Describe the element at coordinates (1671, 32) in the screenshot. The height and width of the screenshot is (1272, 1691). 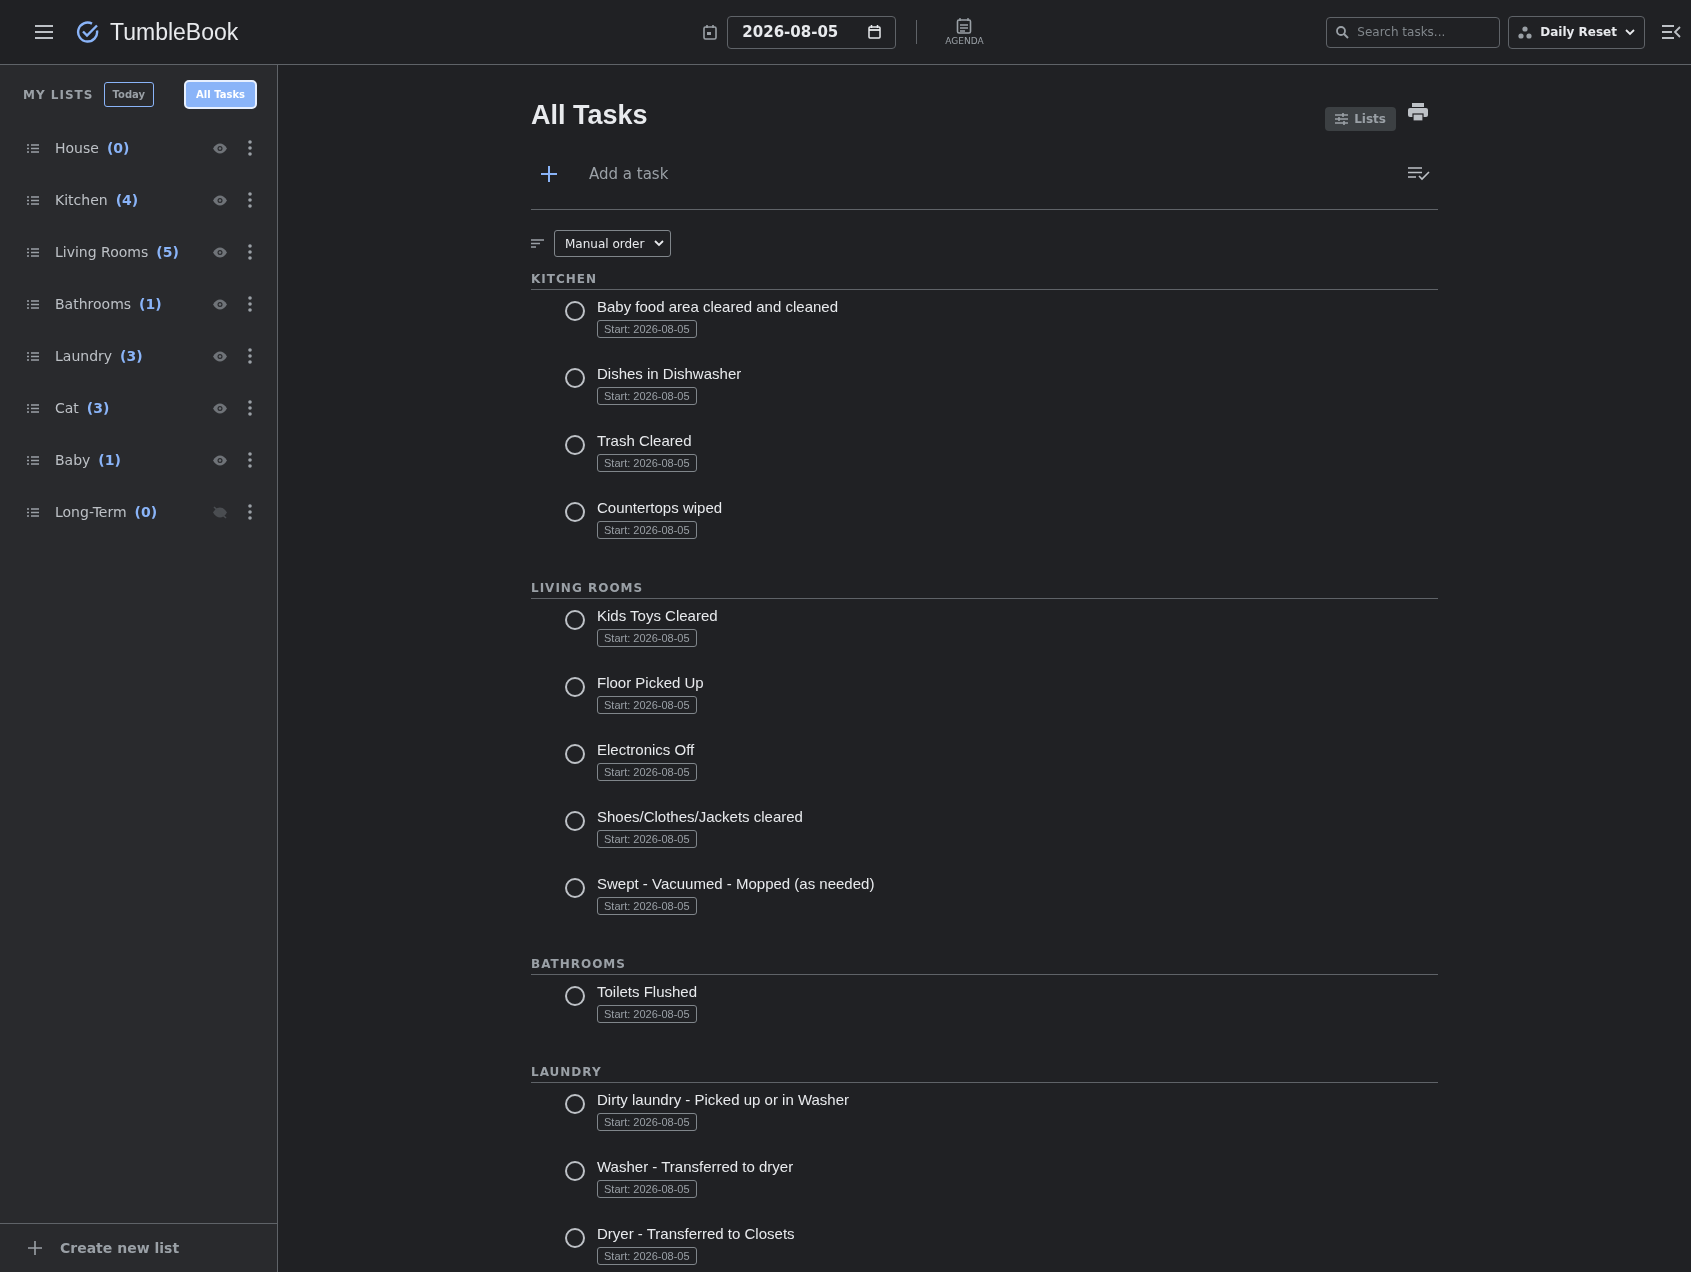
I see `collapse-menu-icon` at that location.